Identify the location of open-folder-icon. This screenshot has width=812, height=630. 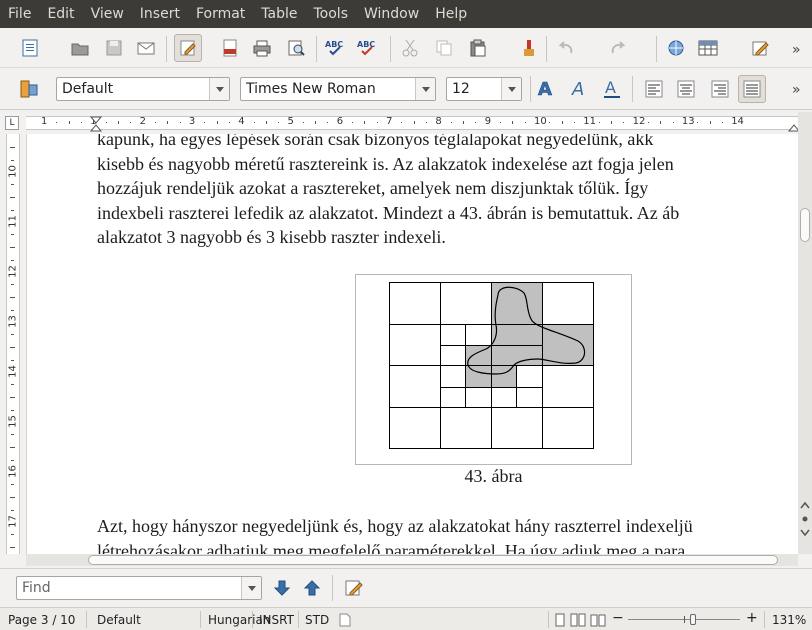
(80, 48).